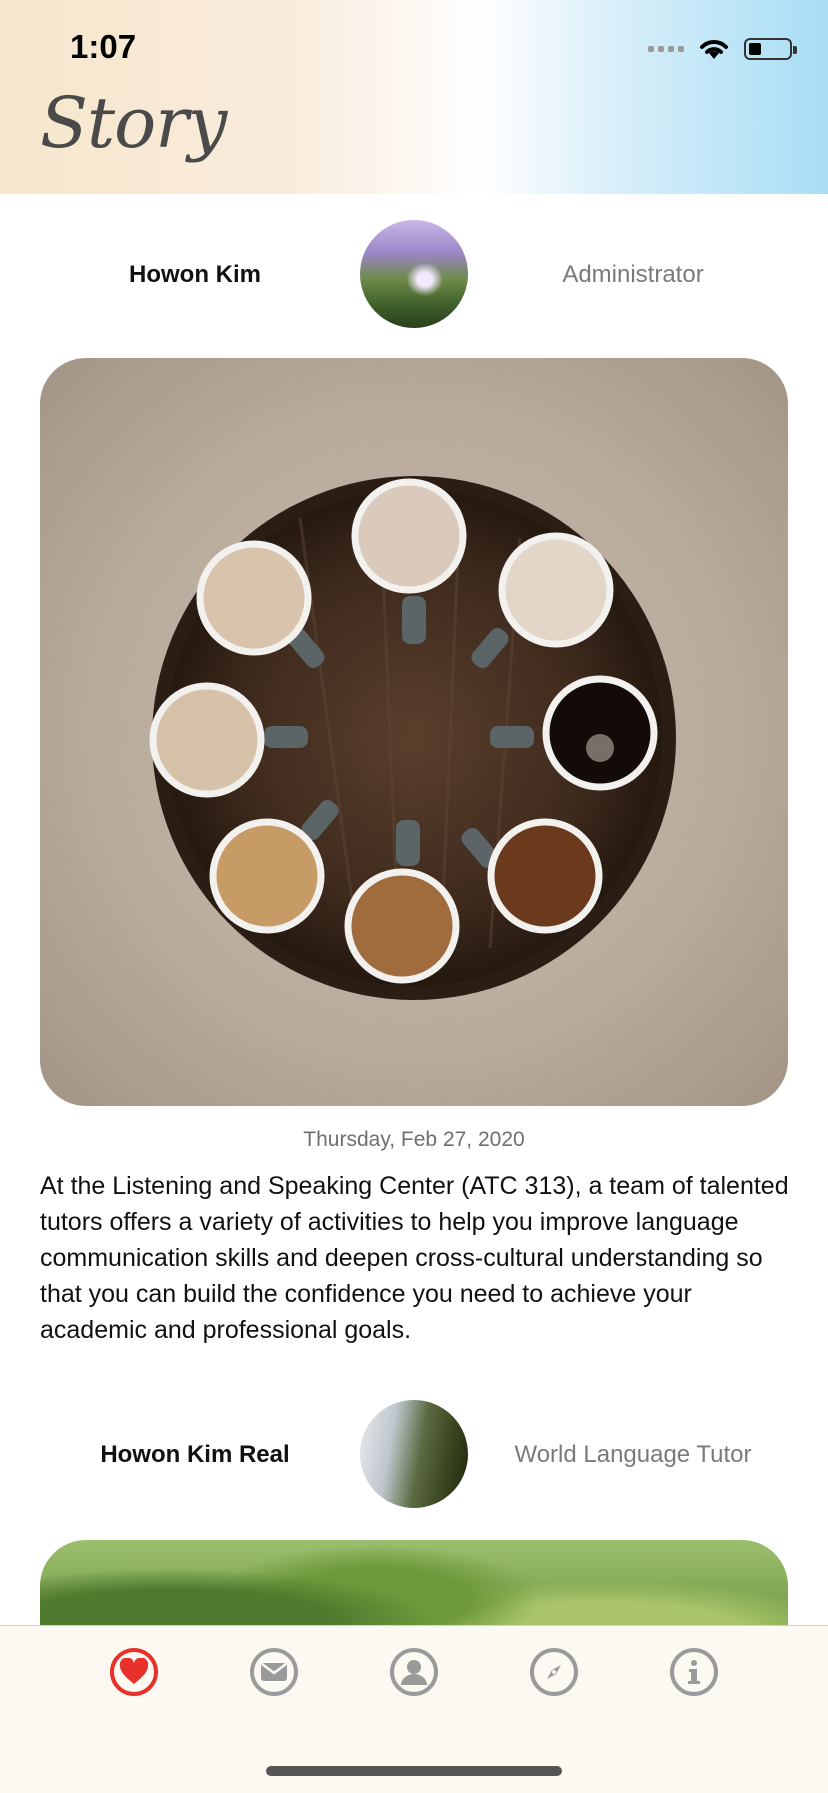  I want to click on post-header: Howon Kim Administrator, so click(414, 275).